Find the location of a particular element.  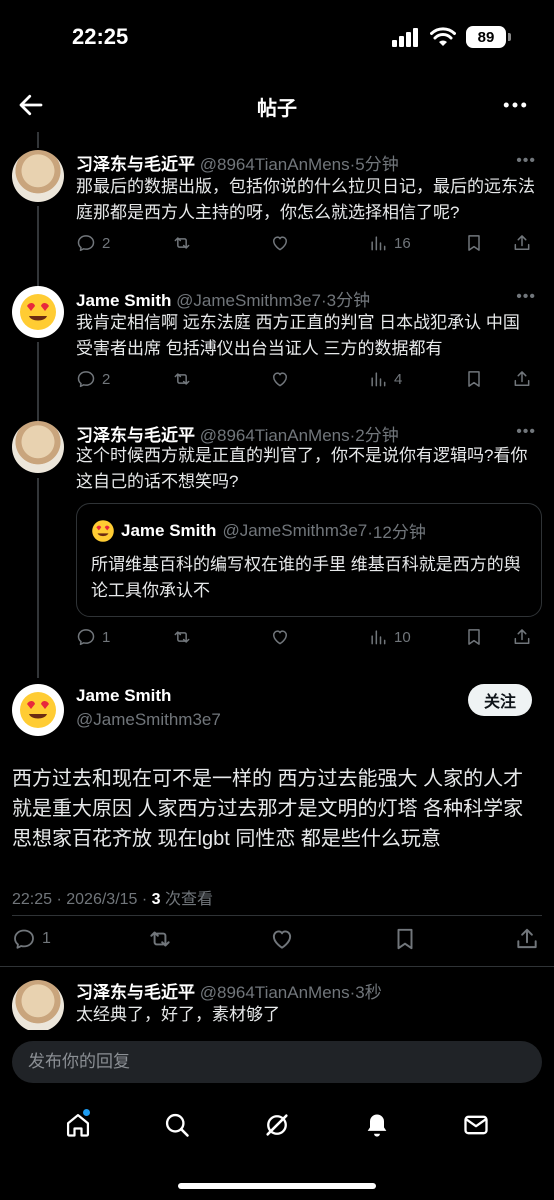

status-icons: 89 is located at coordinates (451, 37).